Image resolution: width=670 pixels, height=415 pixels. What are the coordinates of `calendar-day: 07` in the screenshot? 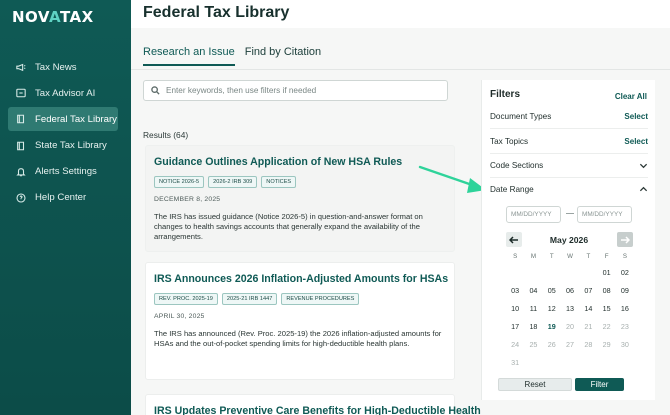 It's located at (588, 291).